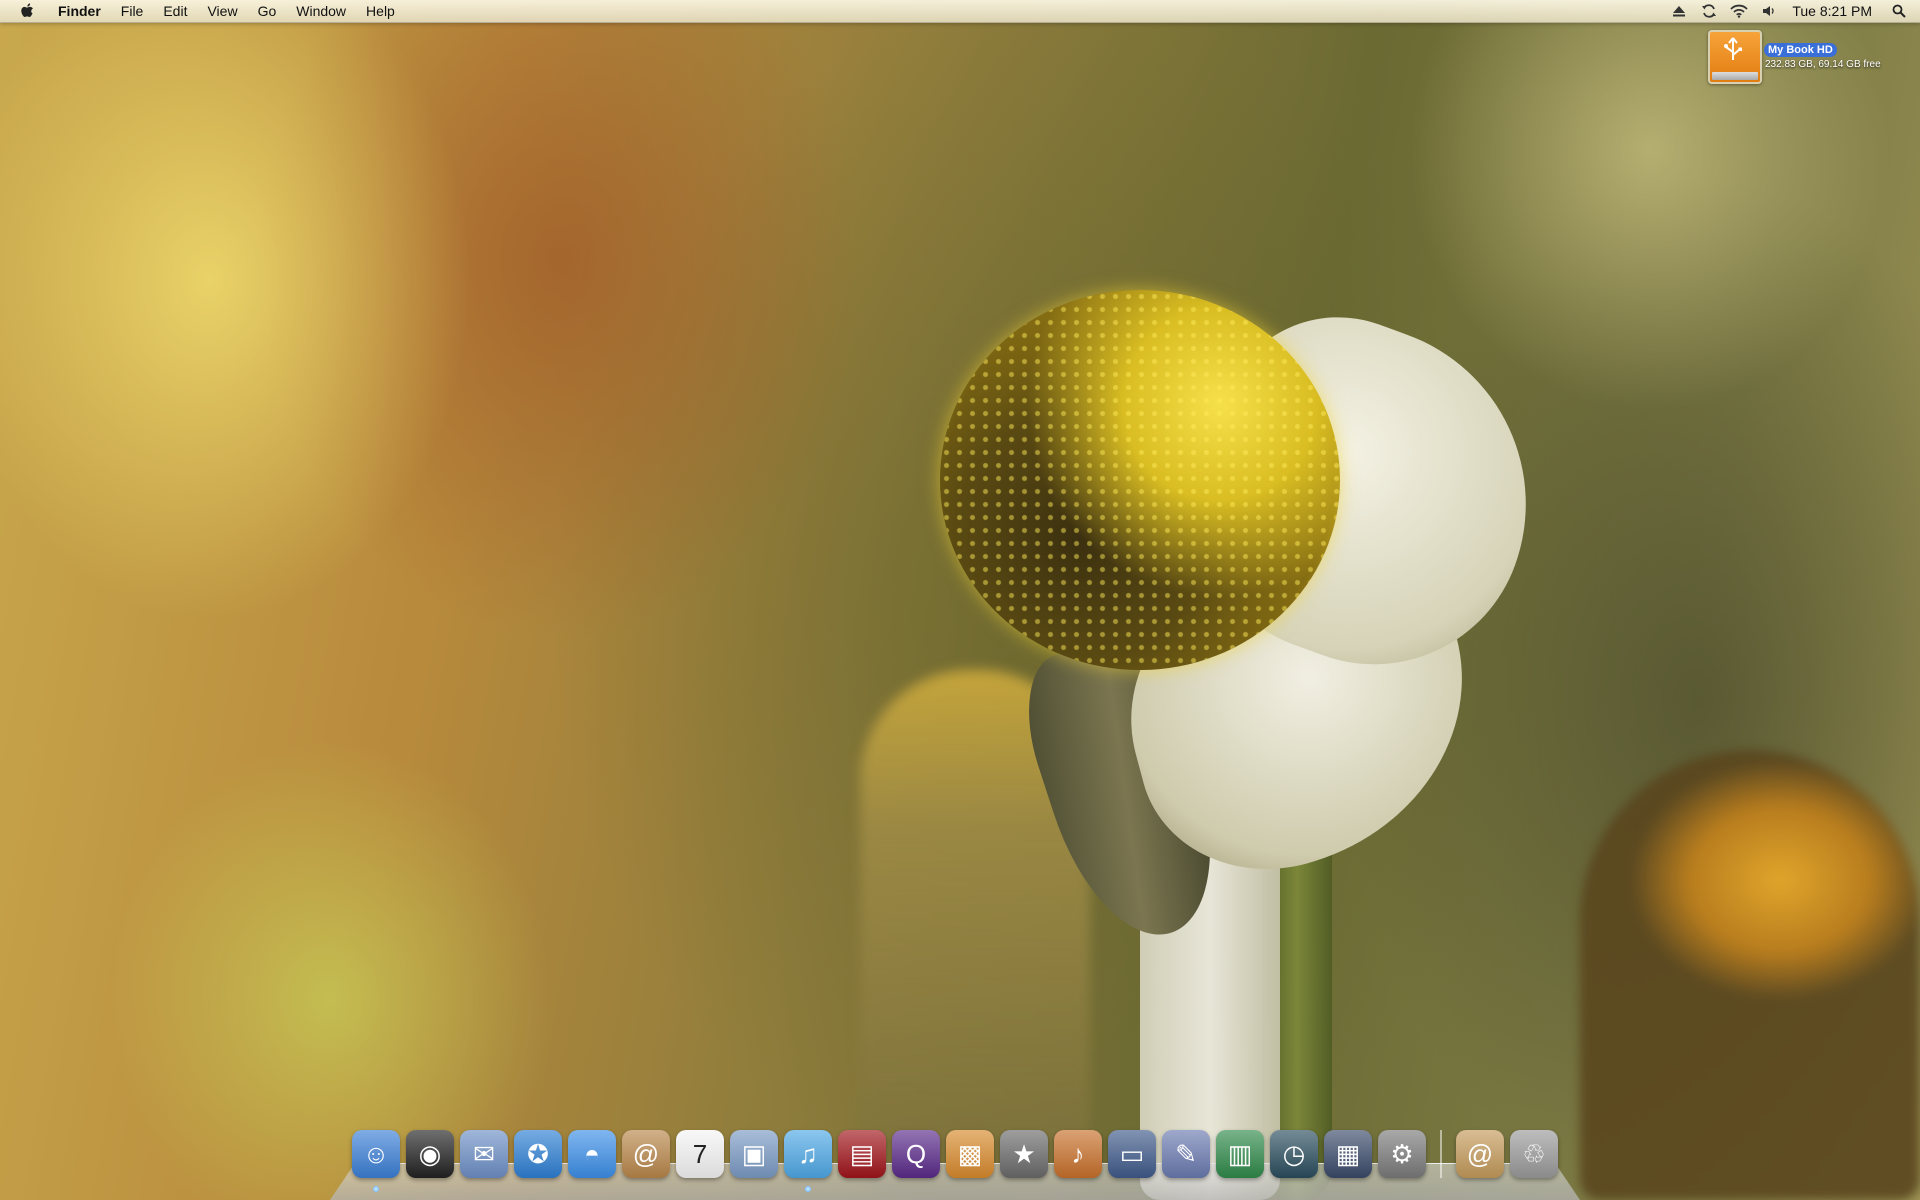 The width and height of the screenshot is (1920, 1200). I want to click on preview-glyph: ▣, so click(754, 1153).